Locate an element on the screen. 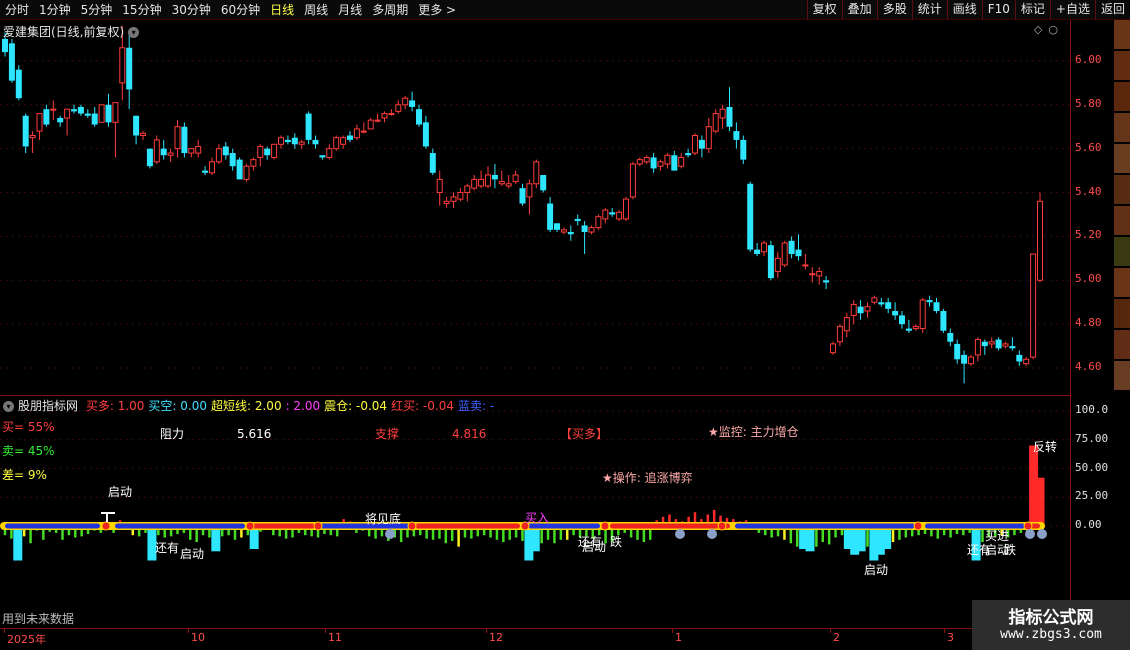  timeframe-tab-10: 更多 > is located at coordinates (437, 10).